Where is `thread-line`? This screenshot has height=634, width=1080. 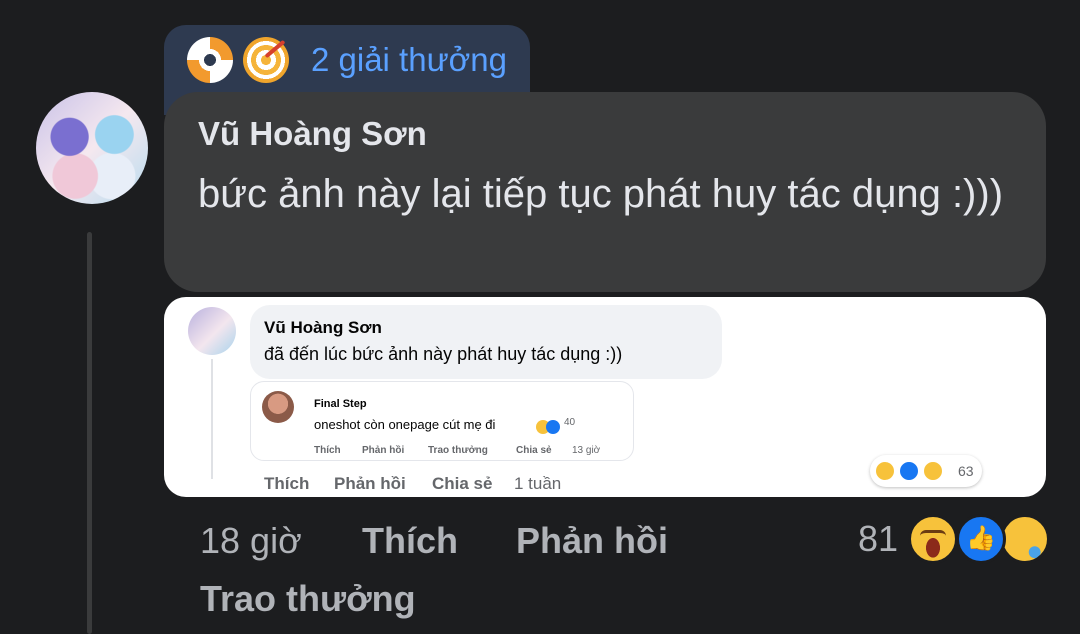 thread-line is located at coordinates (89, 433).